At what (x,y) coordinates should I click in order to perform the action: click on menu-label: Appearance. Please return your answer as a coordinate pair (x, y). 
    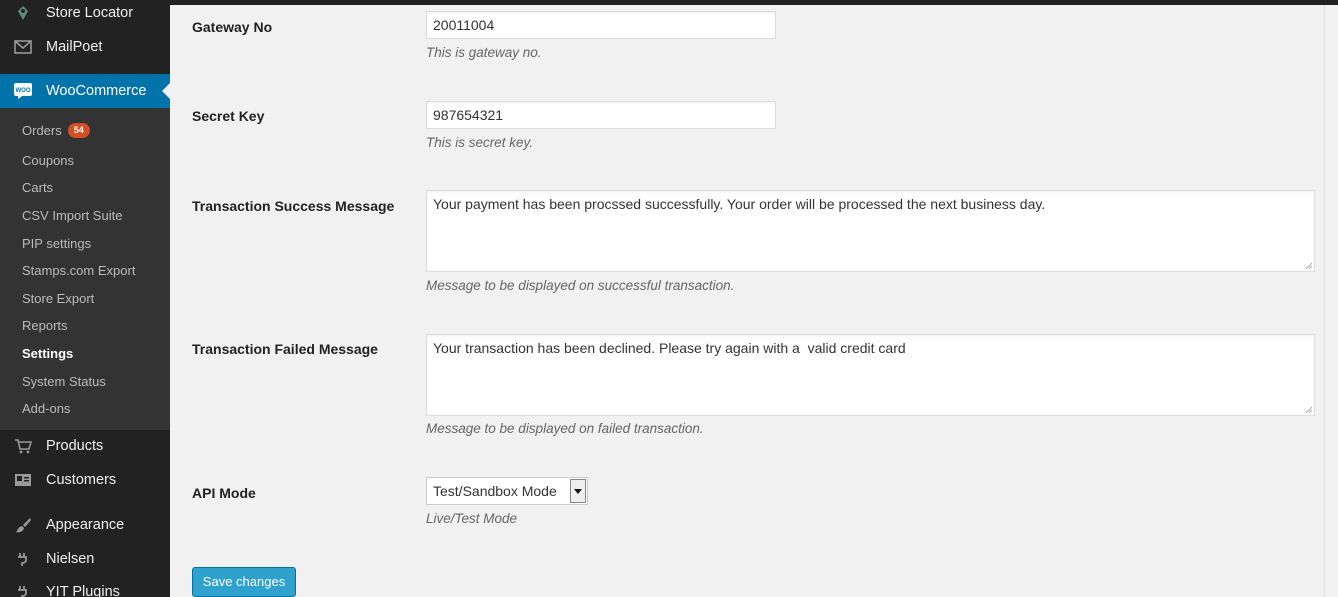
    Looking at the image, I should click on (85, 525).